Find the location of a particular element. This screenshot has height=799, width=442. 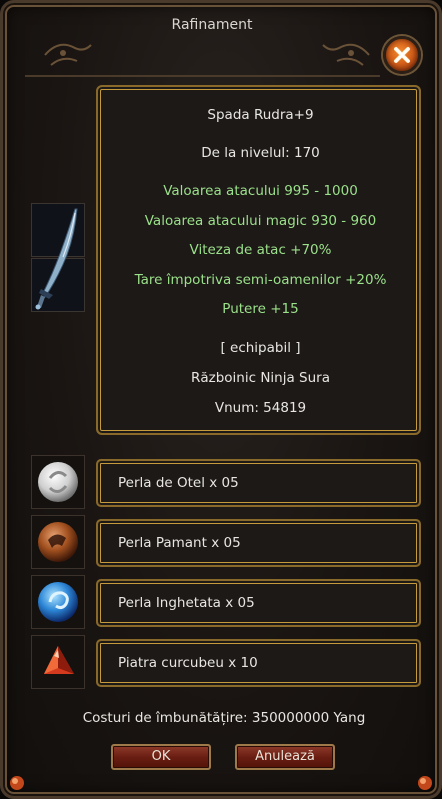

close-button is located at coordinates (402, 55).